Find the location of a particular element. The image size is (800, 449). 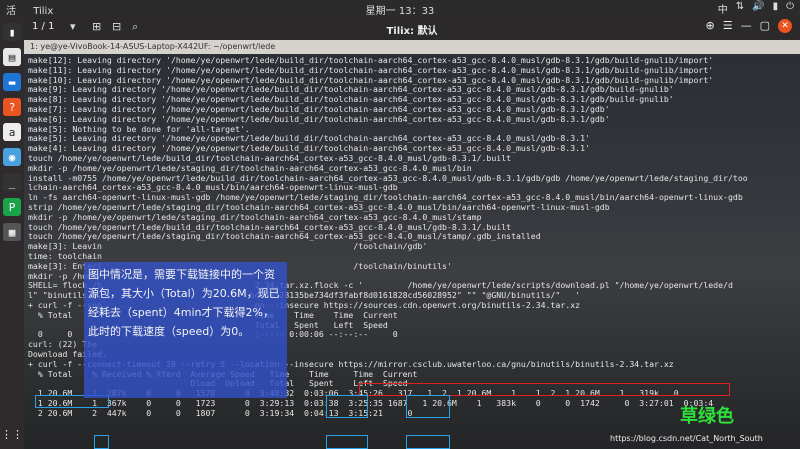

power-icon: ⏻ is located at coordinates (790, 8).